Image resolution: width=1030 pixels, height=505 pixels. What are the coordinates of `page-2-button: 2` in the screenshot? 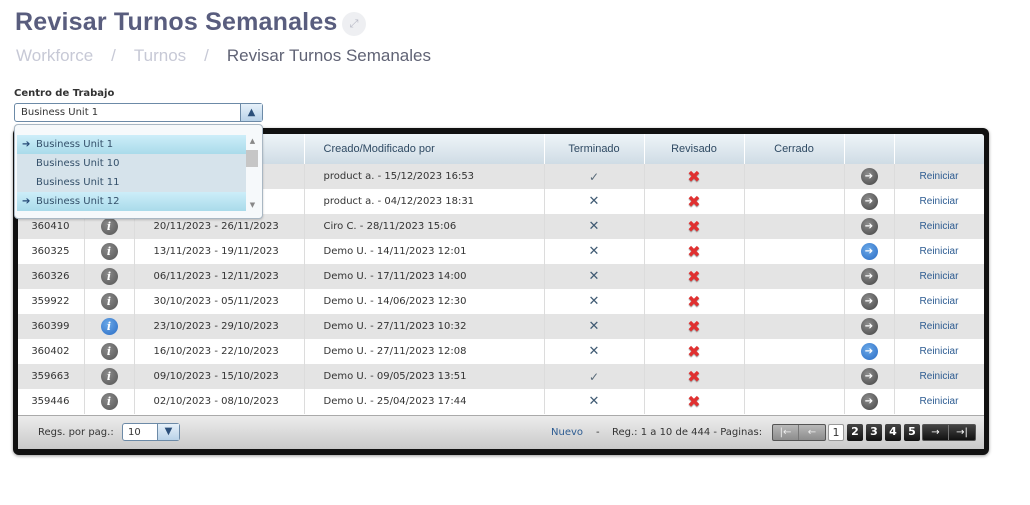 It's located at (855, 432).